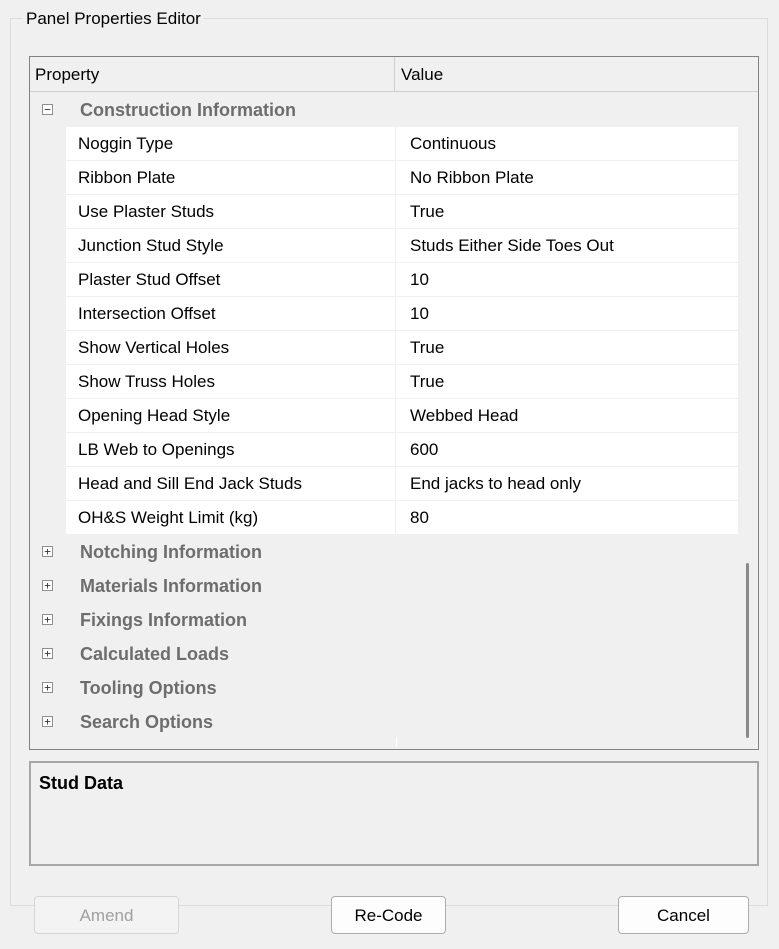  I want to click on category-row: − Construction Information, so click(384, 110).